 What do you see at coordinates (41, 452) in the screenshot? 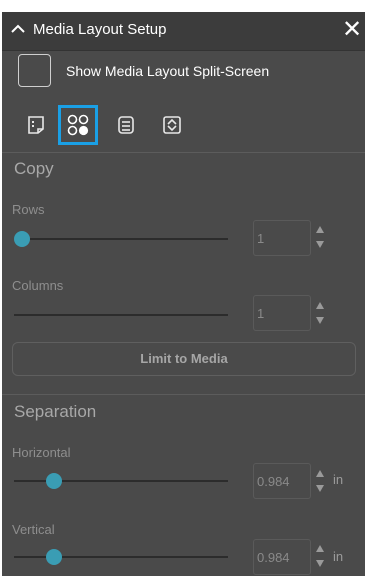
I see `horizontal-label: Horizontal` at bounding box center [41, 452].